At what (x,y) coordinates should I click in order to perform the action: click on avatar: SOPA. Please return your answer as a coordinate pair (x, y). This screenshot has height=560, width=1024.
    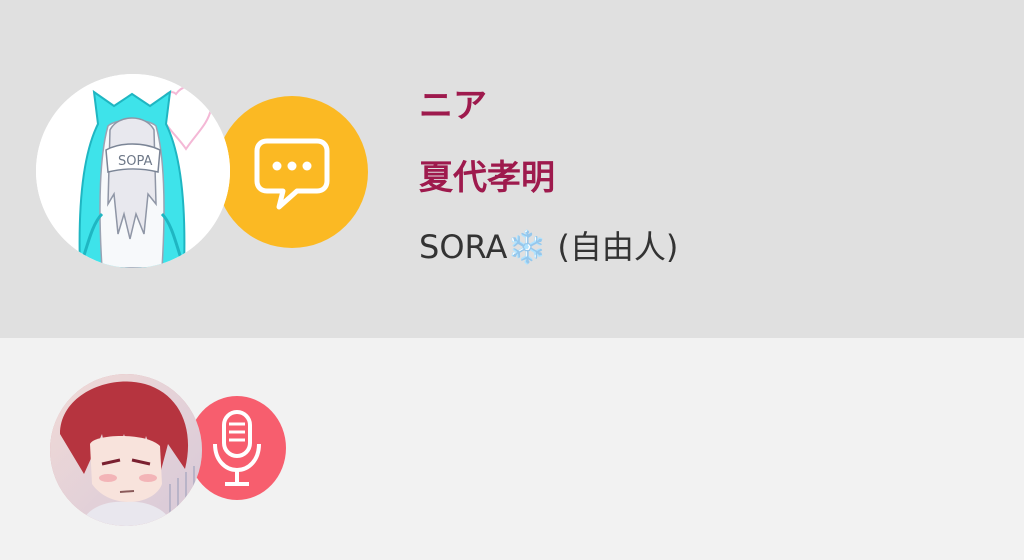
    Looking at the image, I should click on (133, 171).